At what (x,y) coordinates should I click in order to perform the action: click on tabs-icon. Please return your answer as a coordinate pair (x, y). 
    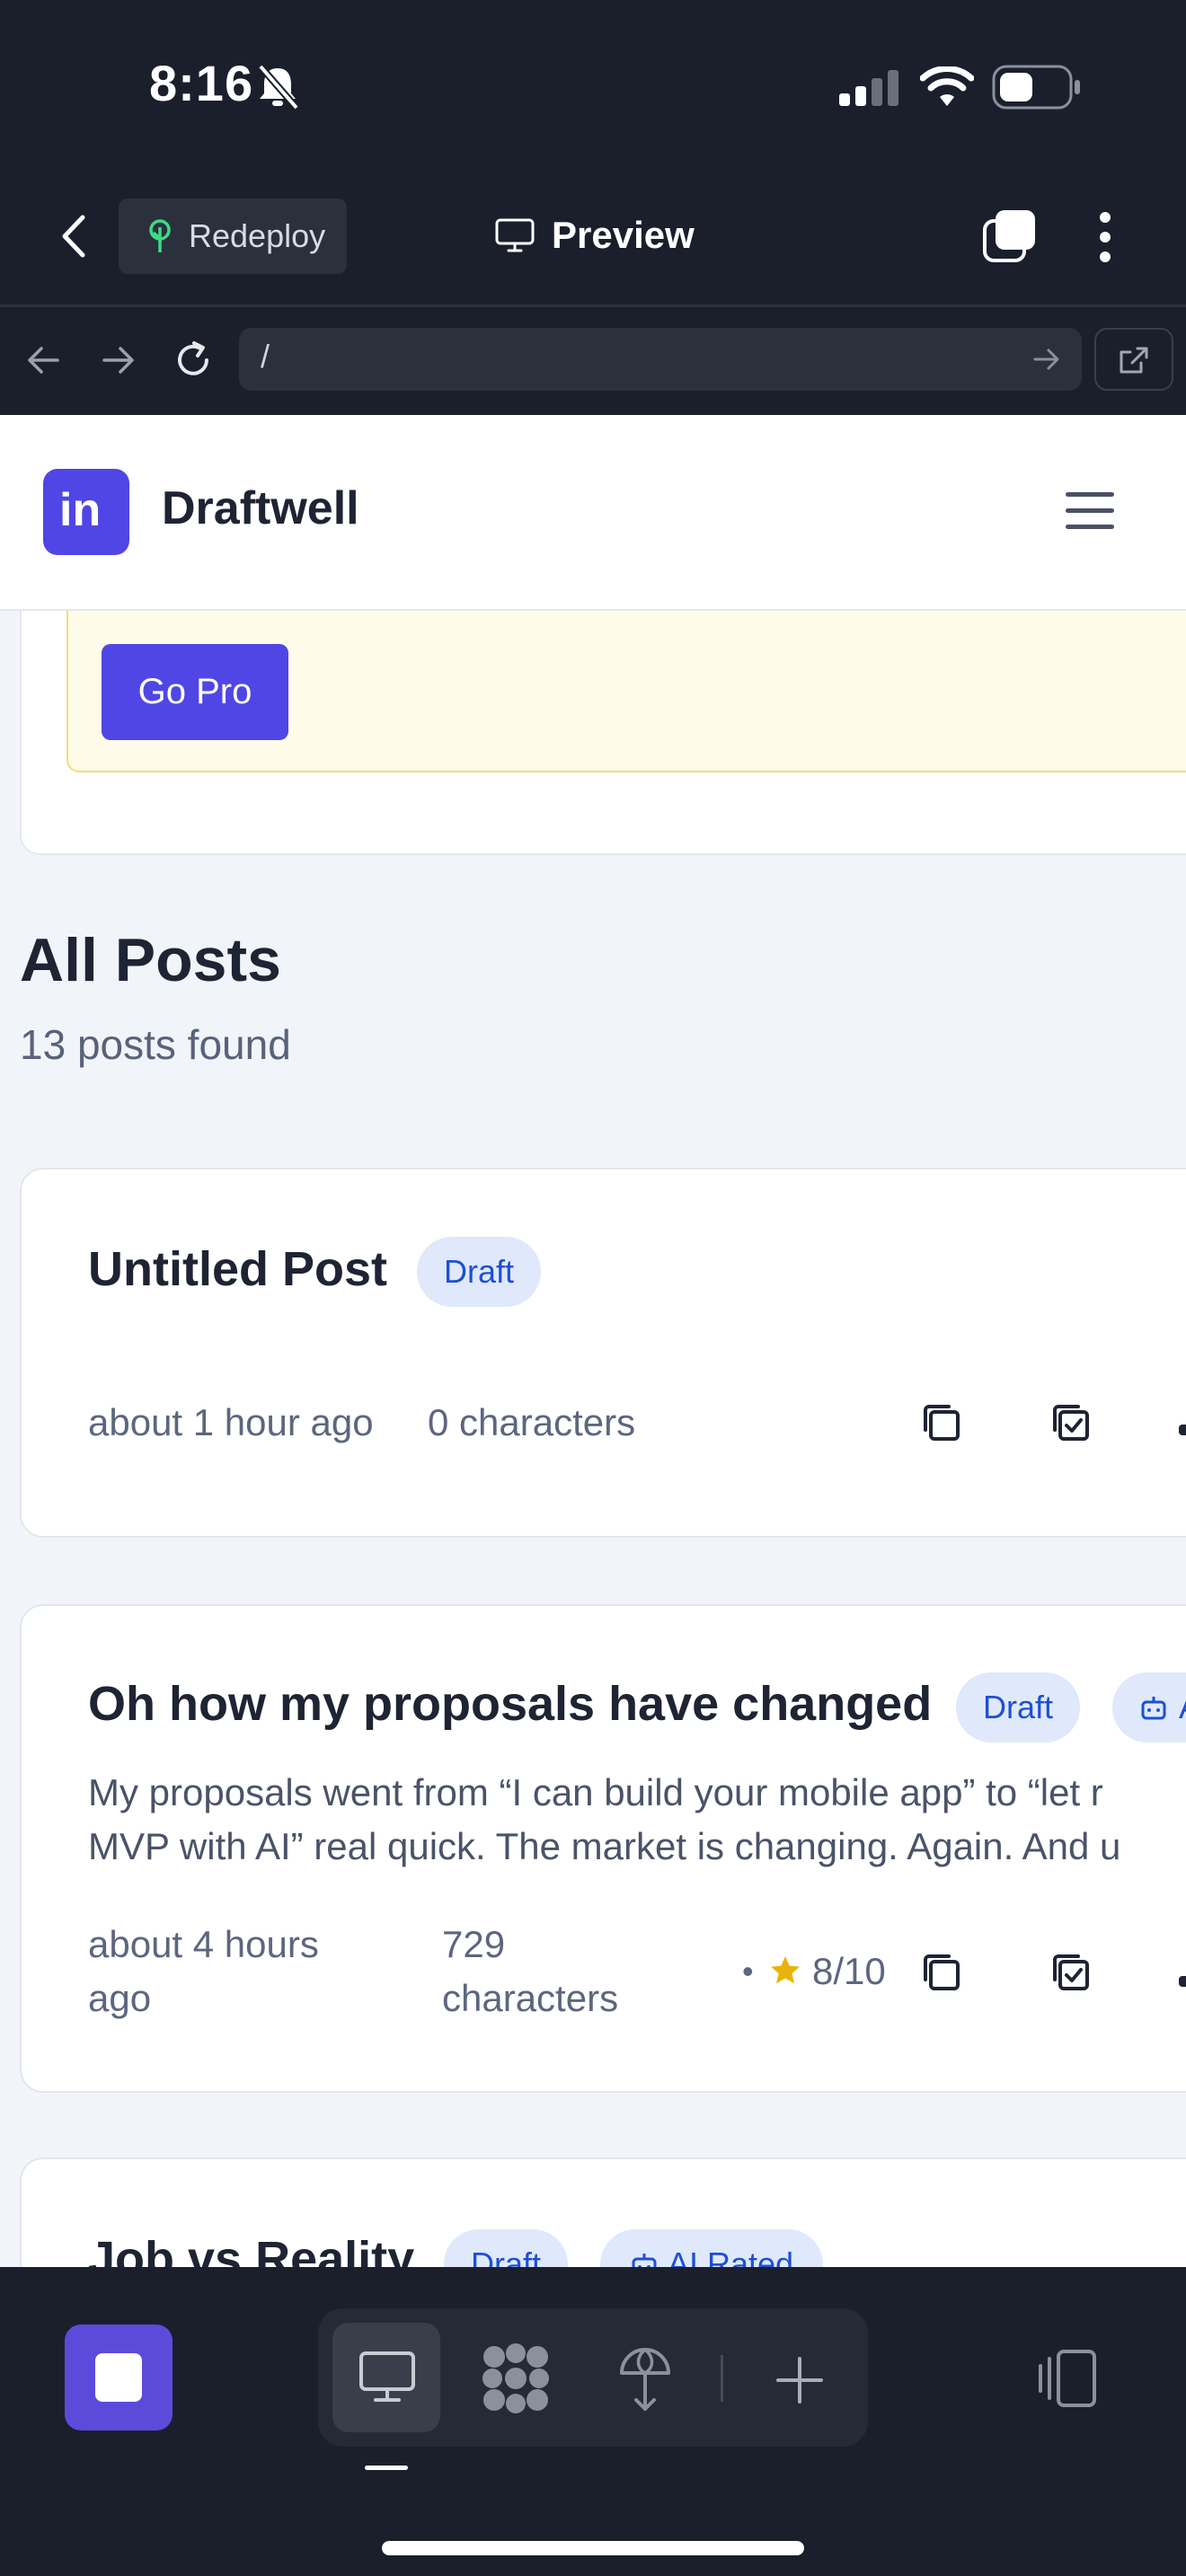
    Looking at the image, I should click on (1010, 236).